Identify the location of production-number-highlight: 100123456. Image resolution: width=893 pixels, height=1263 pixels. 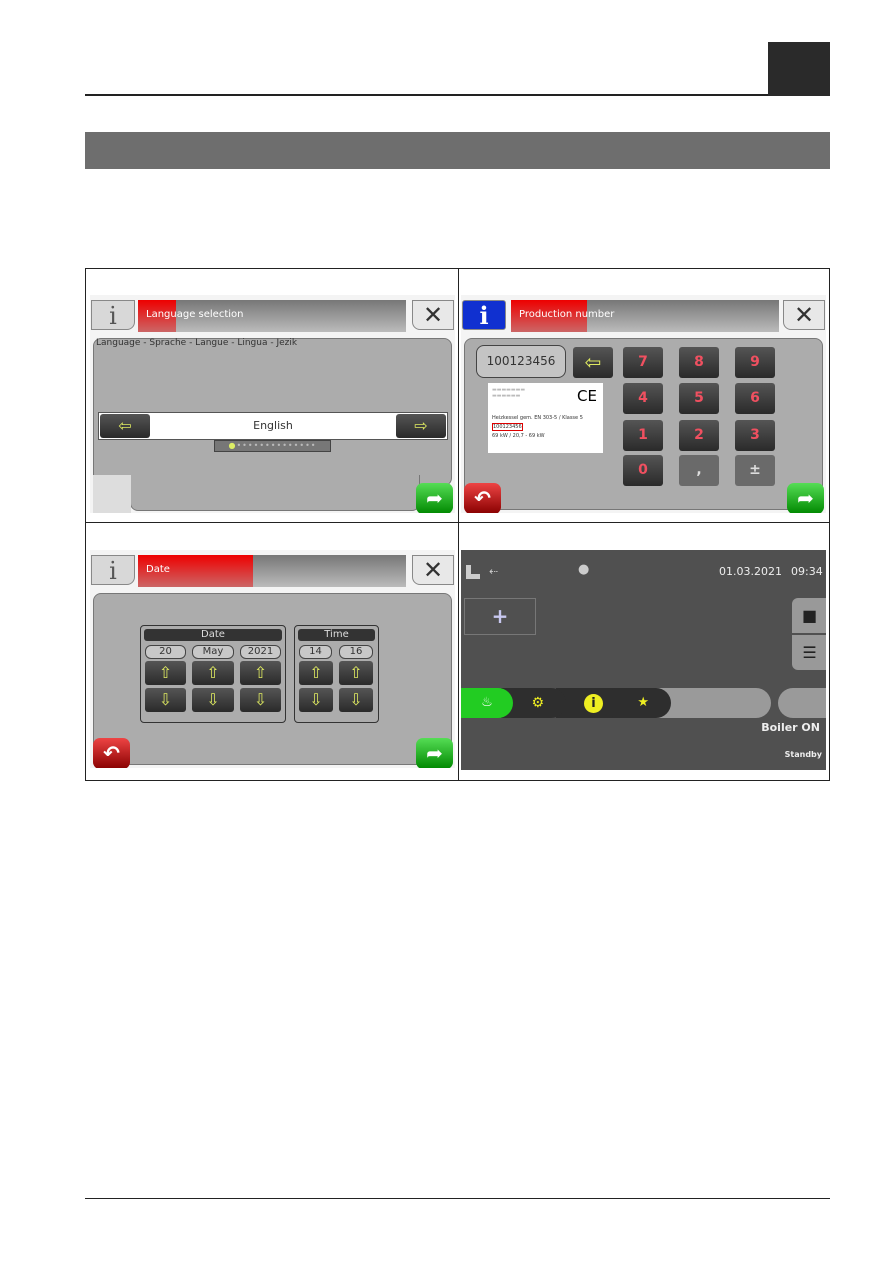
(507, 427).